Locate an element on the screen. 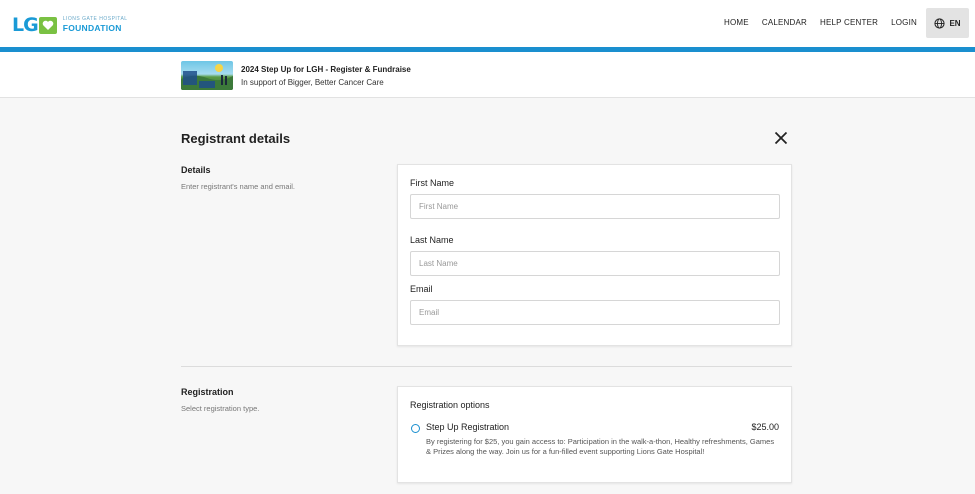 The image size is (975, 494). language-label: EN is located at coordinates (955, 23).